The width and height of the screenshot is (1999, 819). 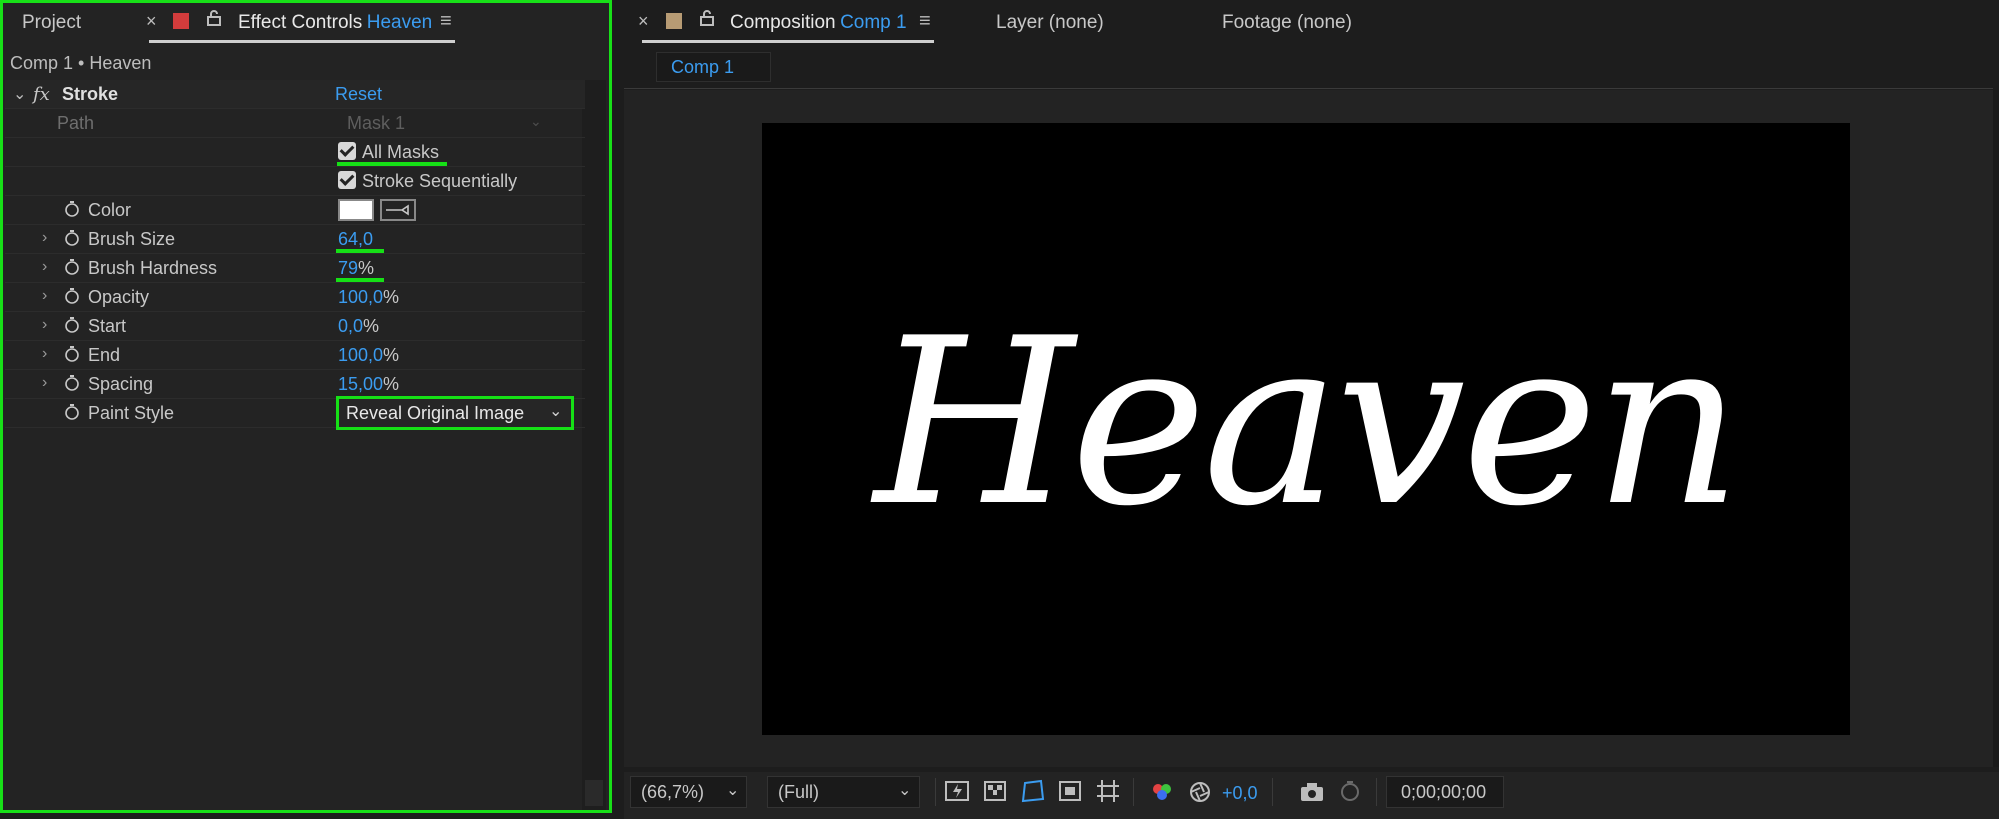 I want to click on paint-style-value: Reveal Original Image, so click(x=435, y=413).